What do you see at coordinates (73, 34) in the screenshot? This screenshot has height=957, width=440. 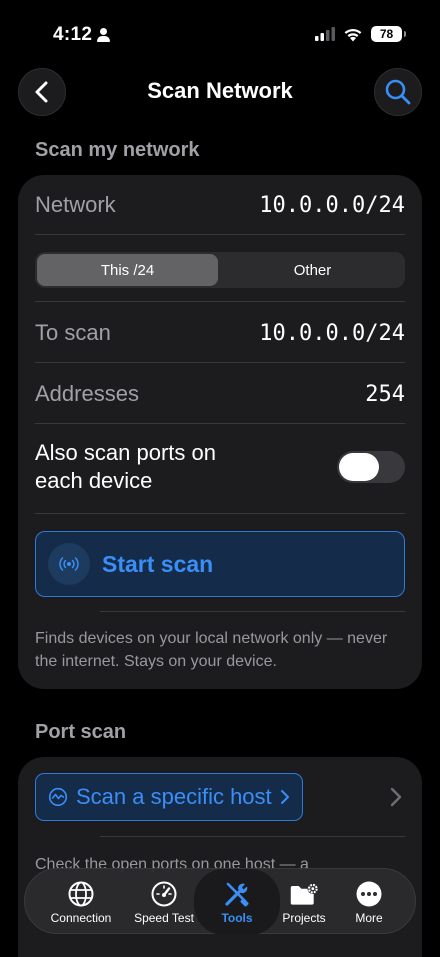 I see `time-text: 4:12` at bounding box center [73, 34].